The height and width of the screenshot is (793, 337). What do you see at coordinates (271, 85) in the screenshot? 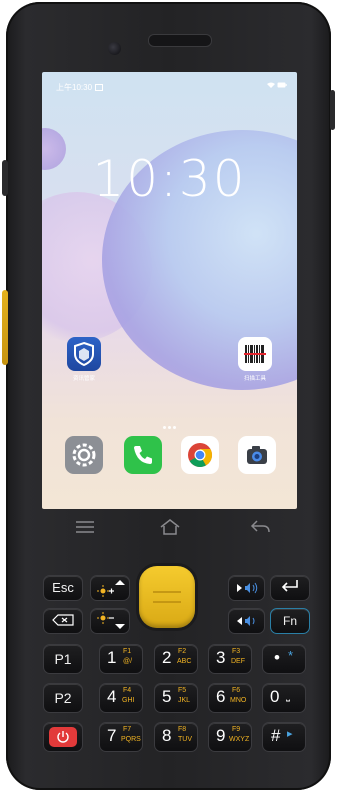
I see `wifi-icon` at bounding box center [271, 85].